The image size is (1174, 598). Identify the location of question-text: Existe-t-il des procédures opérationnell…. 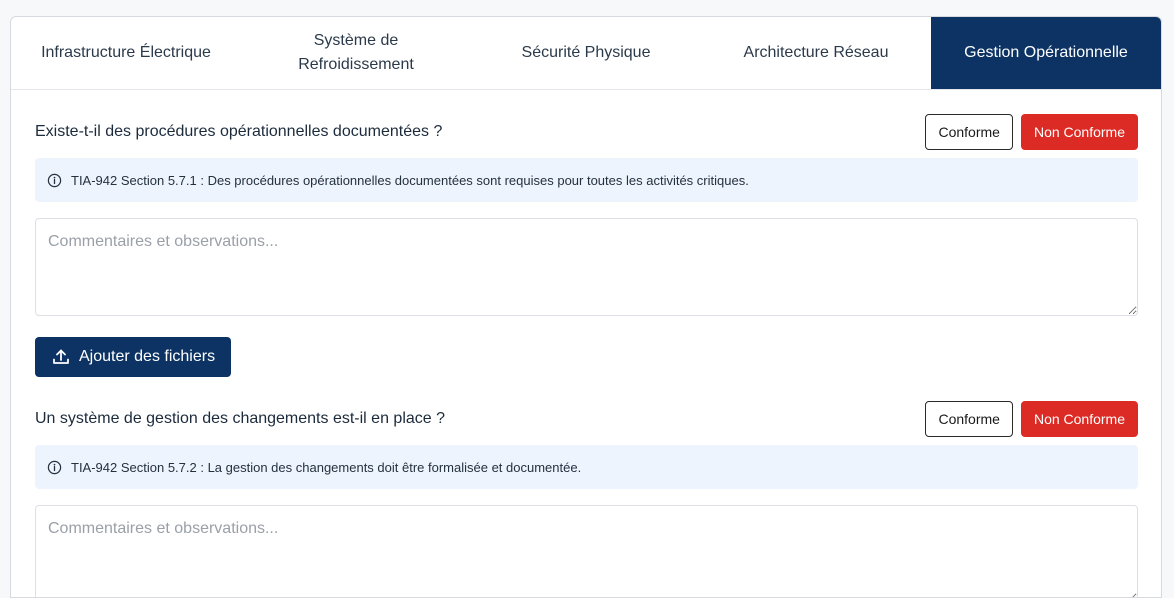
(239, 131).